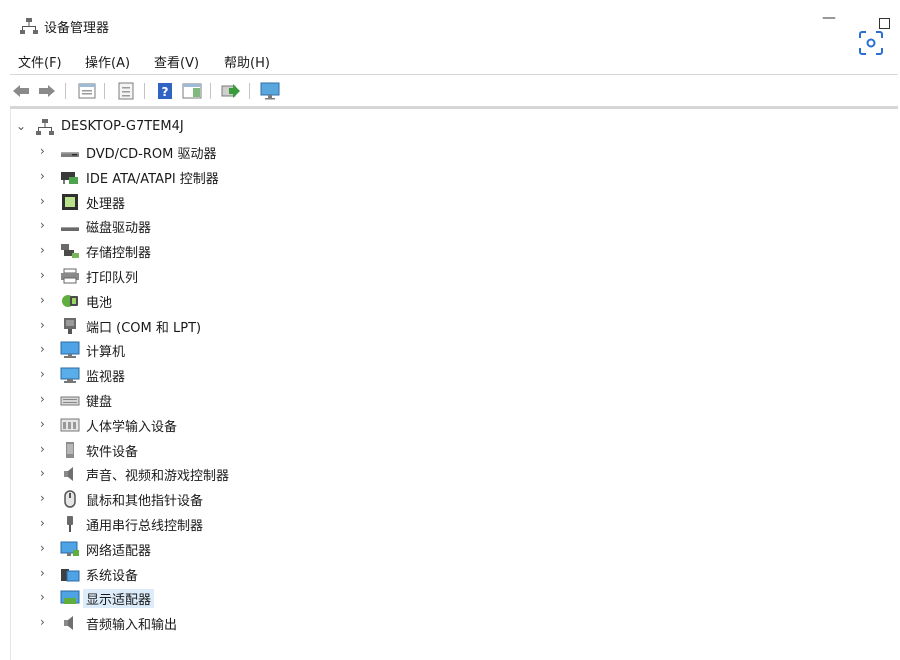 This screenshot has width=900, height=660. Describe the element at coordinates (450, 499) in the screenshot. I see `tree-item-mouse: › 鼠标和其他指针设备` at that location.